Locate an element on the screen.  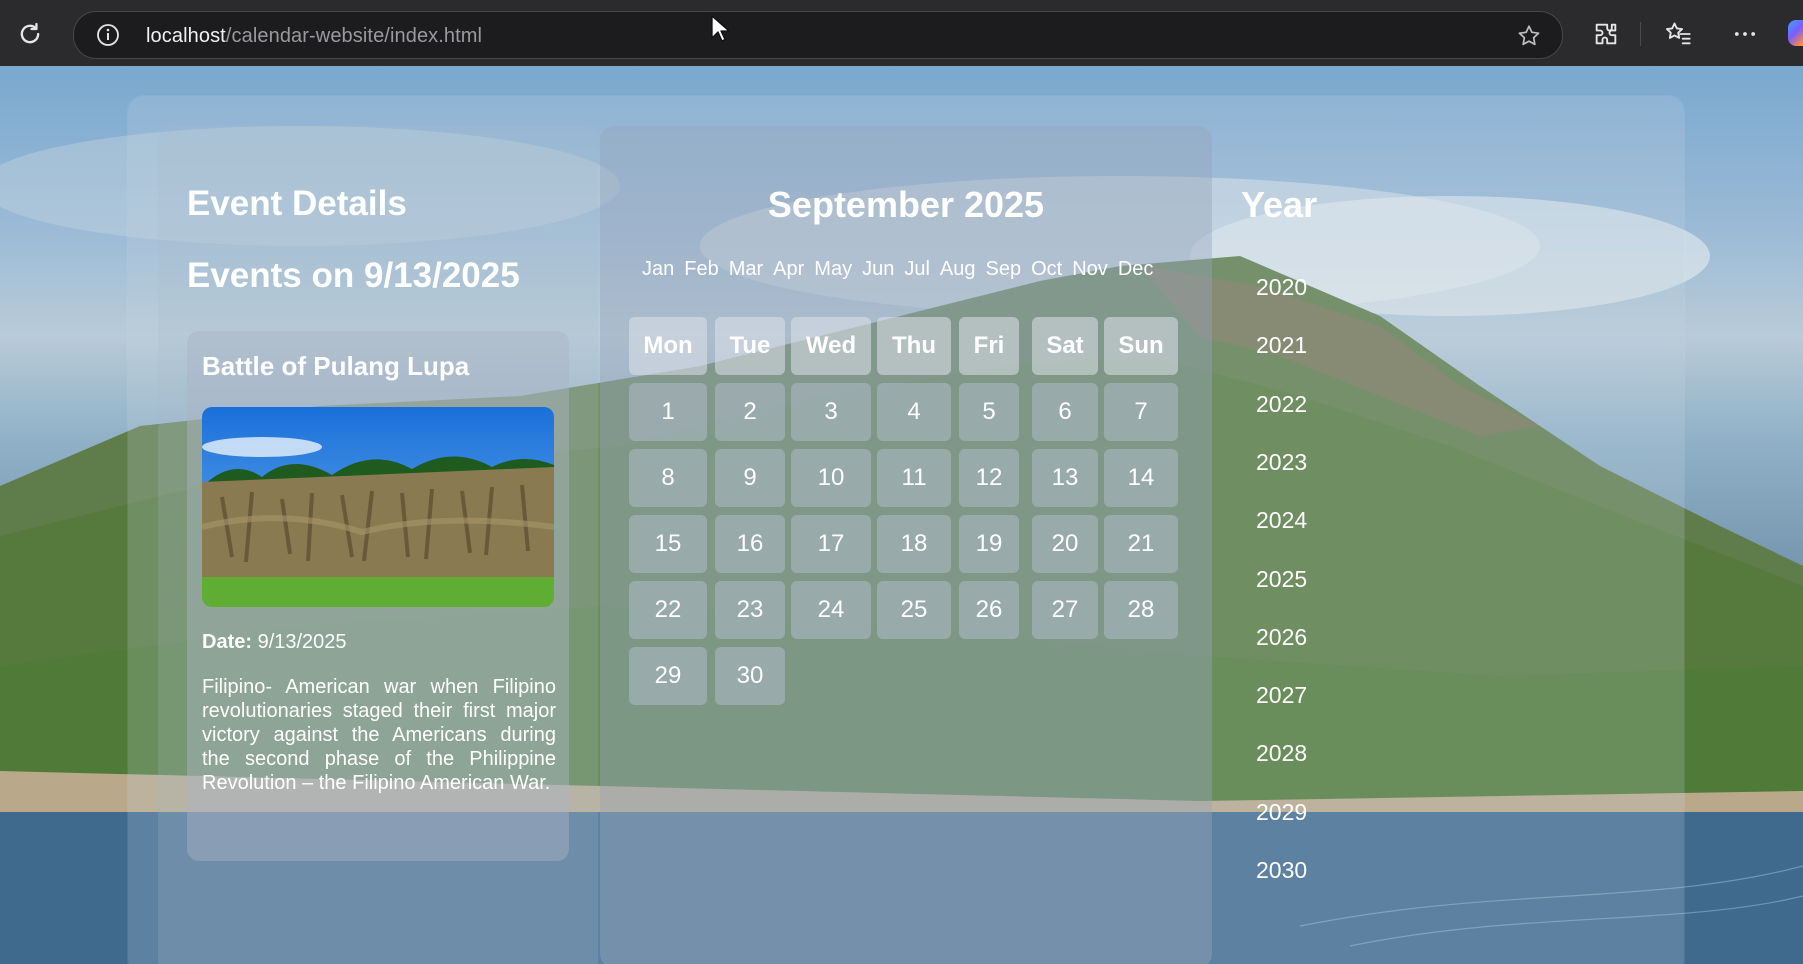
calendar-day-13: 13 is located at coordinates (1065, 478).